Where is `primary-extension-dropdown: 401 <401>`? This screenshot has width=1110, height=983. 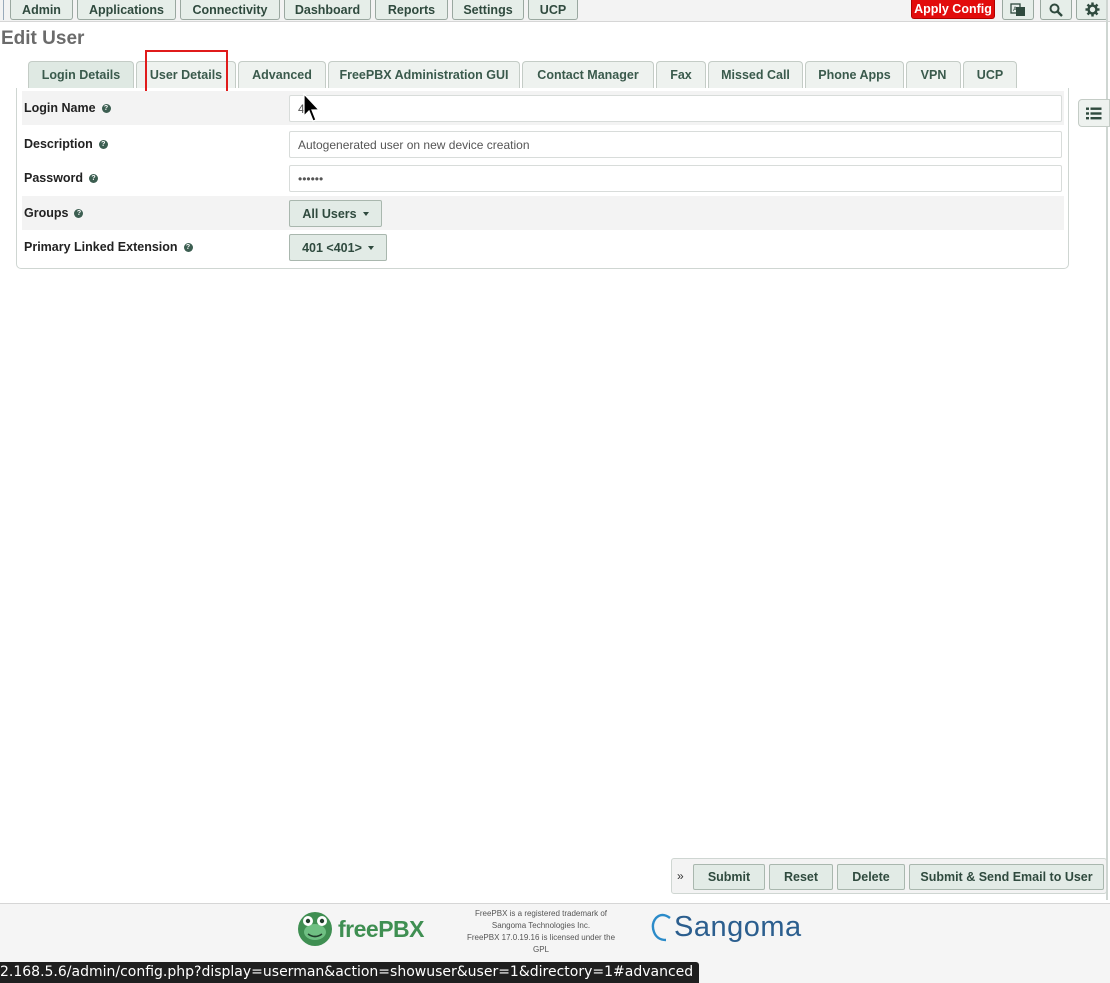
primary-extension-dropdown: 401 <401> is located at coordinates (338, 247).